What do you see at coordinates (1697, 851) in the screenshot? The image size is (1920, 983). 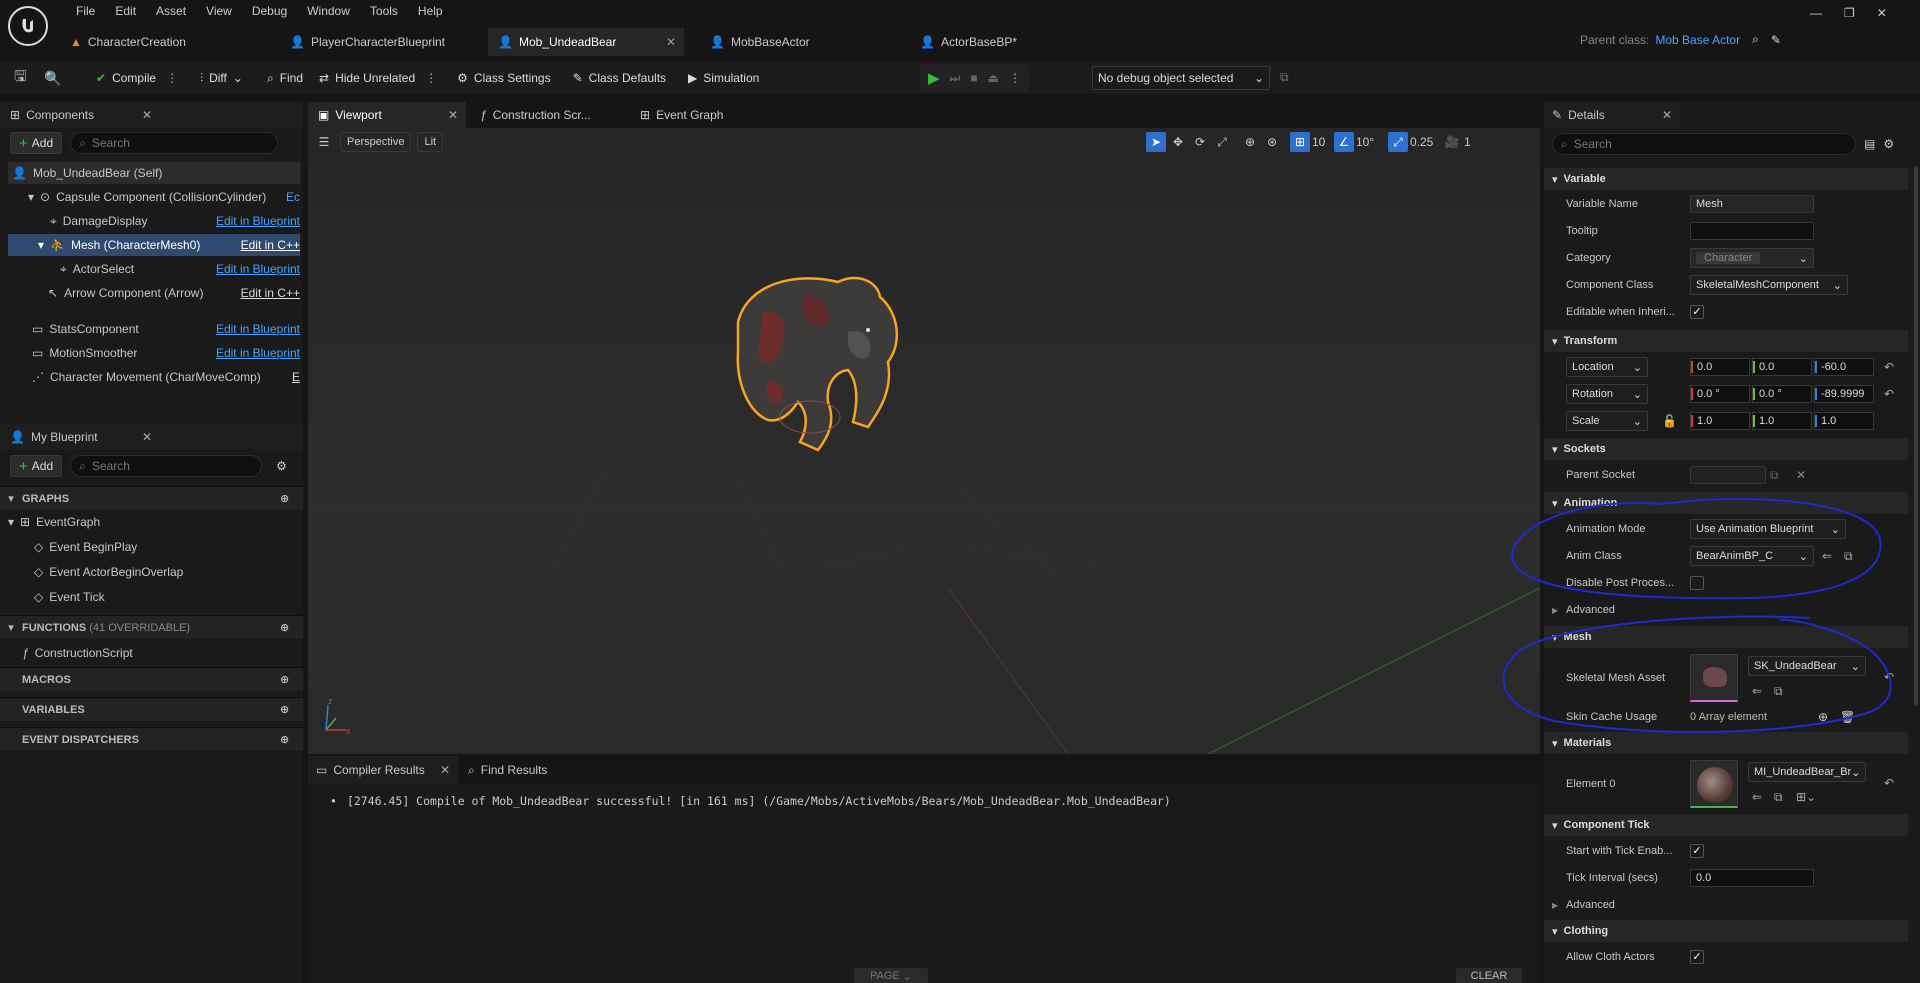 I see `start-with-tick-checkbox: ✓` at bounding box center [1697, 851].